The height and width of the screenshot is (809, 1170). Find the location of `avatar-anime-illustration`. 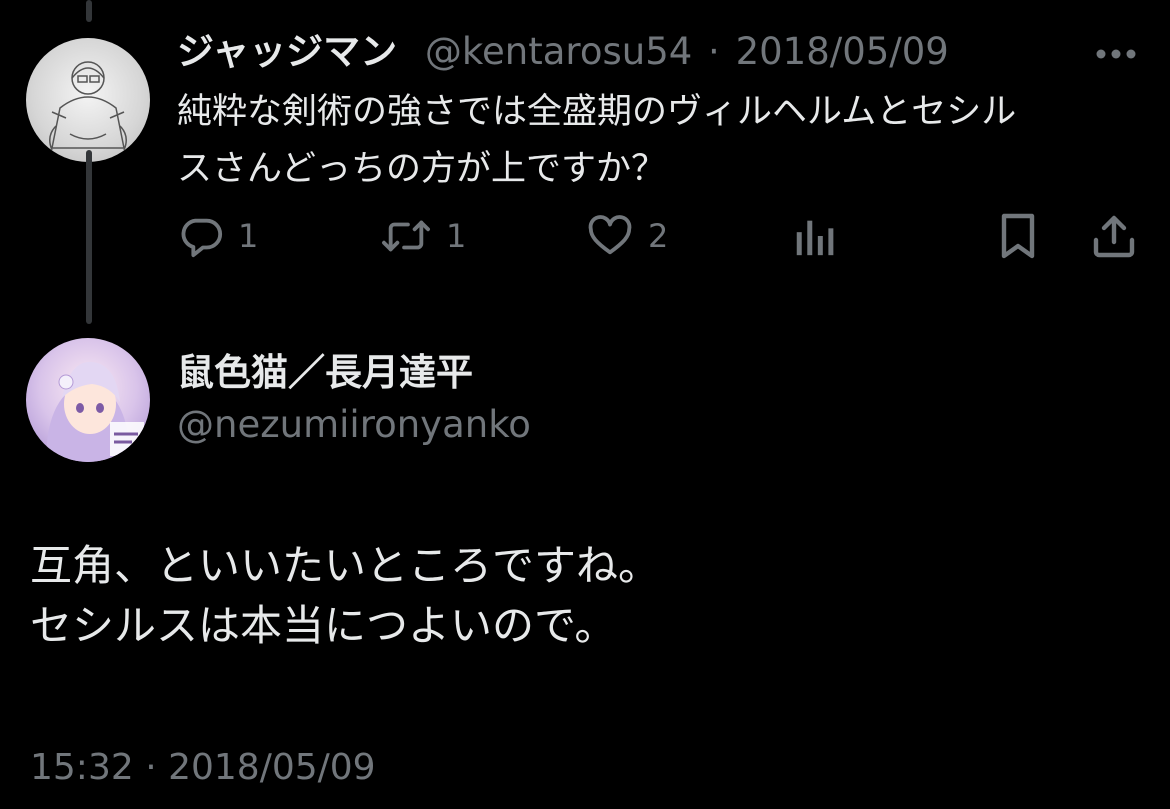

avatar-anime-illustration is located at coordinates (95, 411).